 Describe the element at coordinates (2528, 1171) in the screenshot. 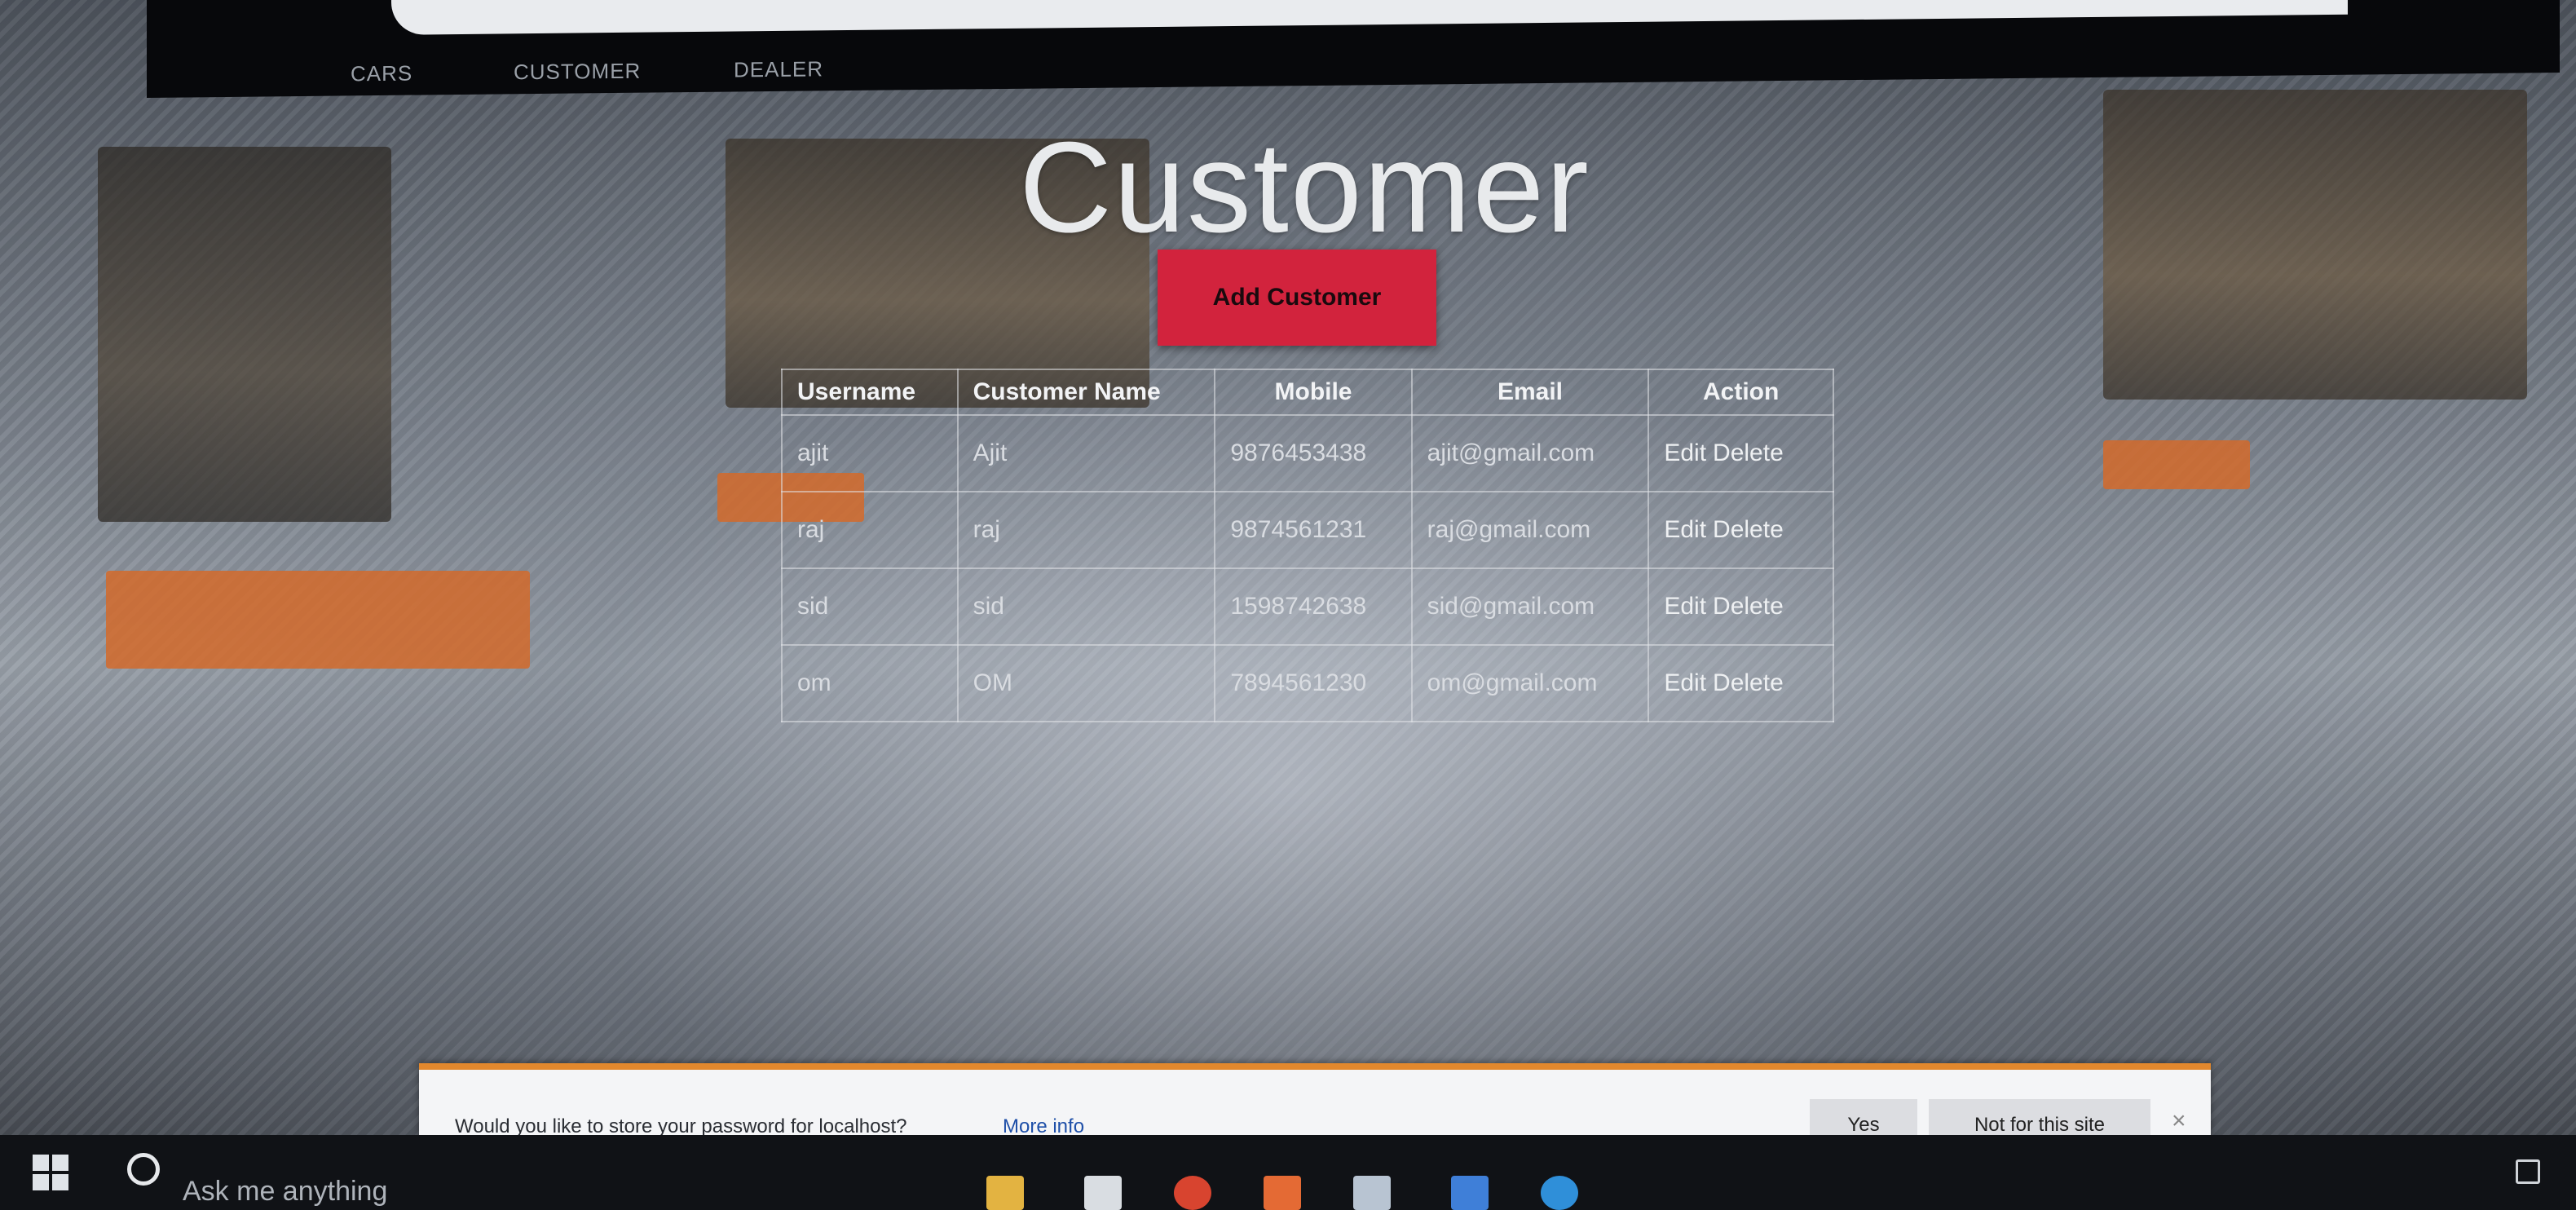

I see `notification-icon` at that location.